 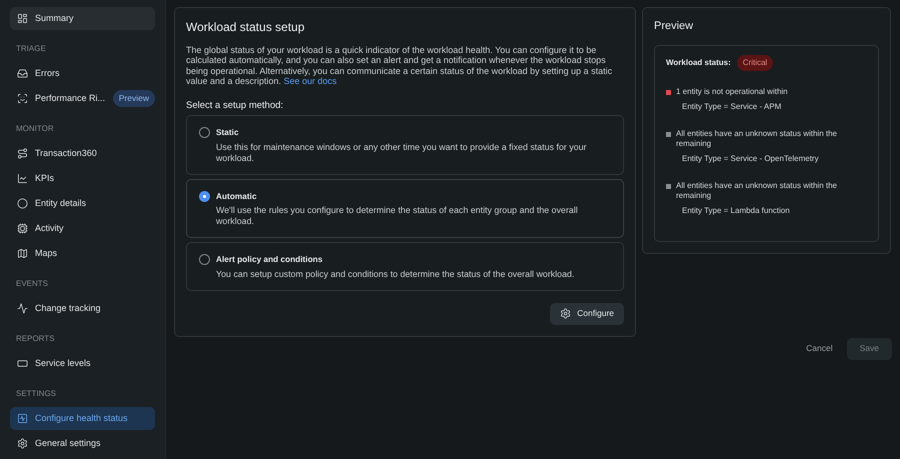 I want to click on section-heading: TRIAGE, so click(x=31, y=49).